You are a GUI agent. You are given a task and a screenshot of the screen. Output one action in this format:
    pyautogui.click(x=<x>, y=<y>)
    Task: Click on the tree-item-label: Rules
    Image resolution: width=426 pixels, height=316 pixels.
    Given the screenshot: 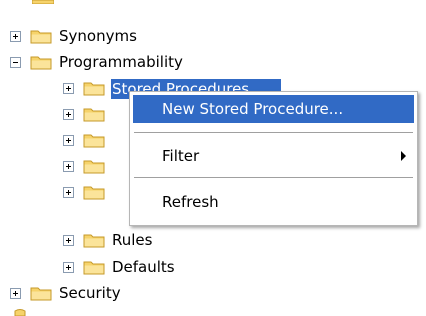 What is the action you would take?
    pyautogui.click(x=132, y=240)
    